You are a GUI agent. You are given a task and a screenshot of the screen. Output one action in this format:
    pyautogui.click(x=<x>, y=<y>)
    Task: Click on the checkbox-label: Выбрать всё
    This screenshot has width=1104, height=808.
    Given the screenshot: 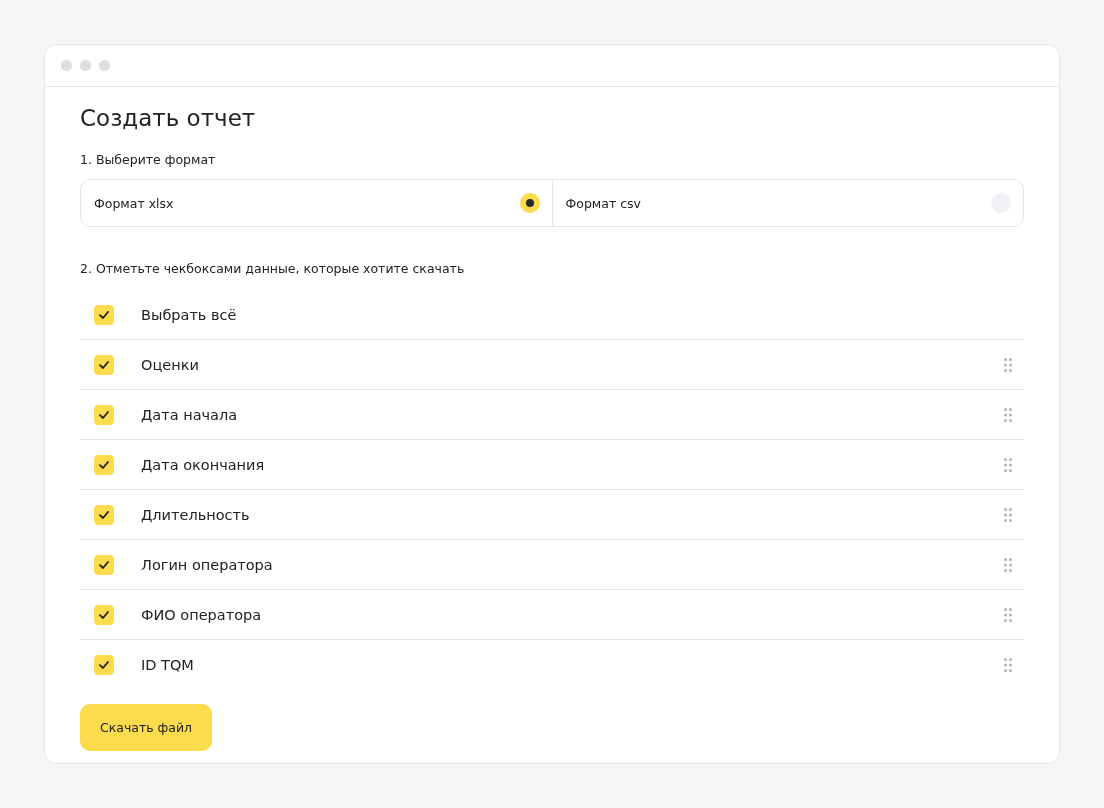 What is the action you would take?
    pyautogui.click(x=189, y=314)
    